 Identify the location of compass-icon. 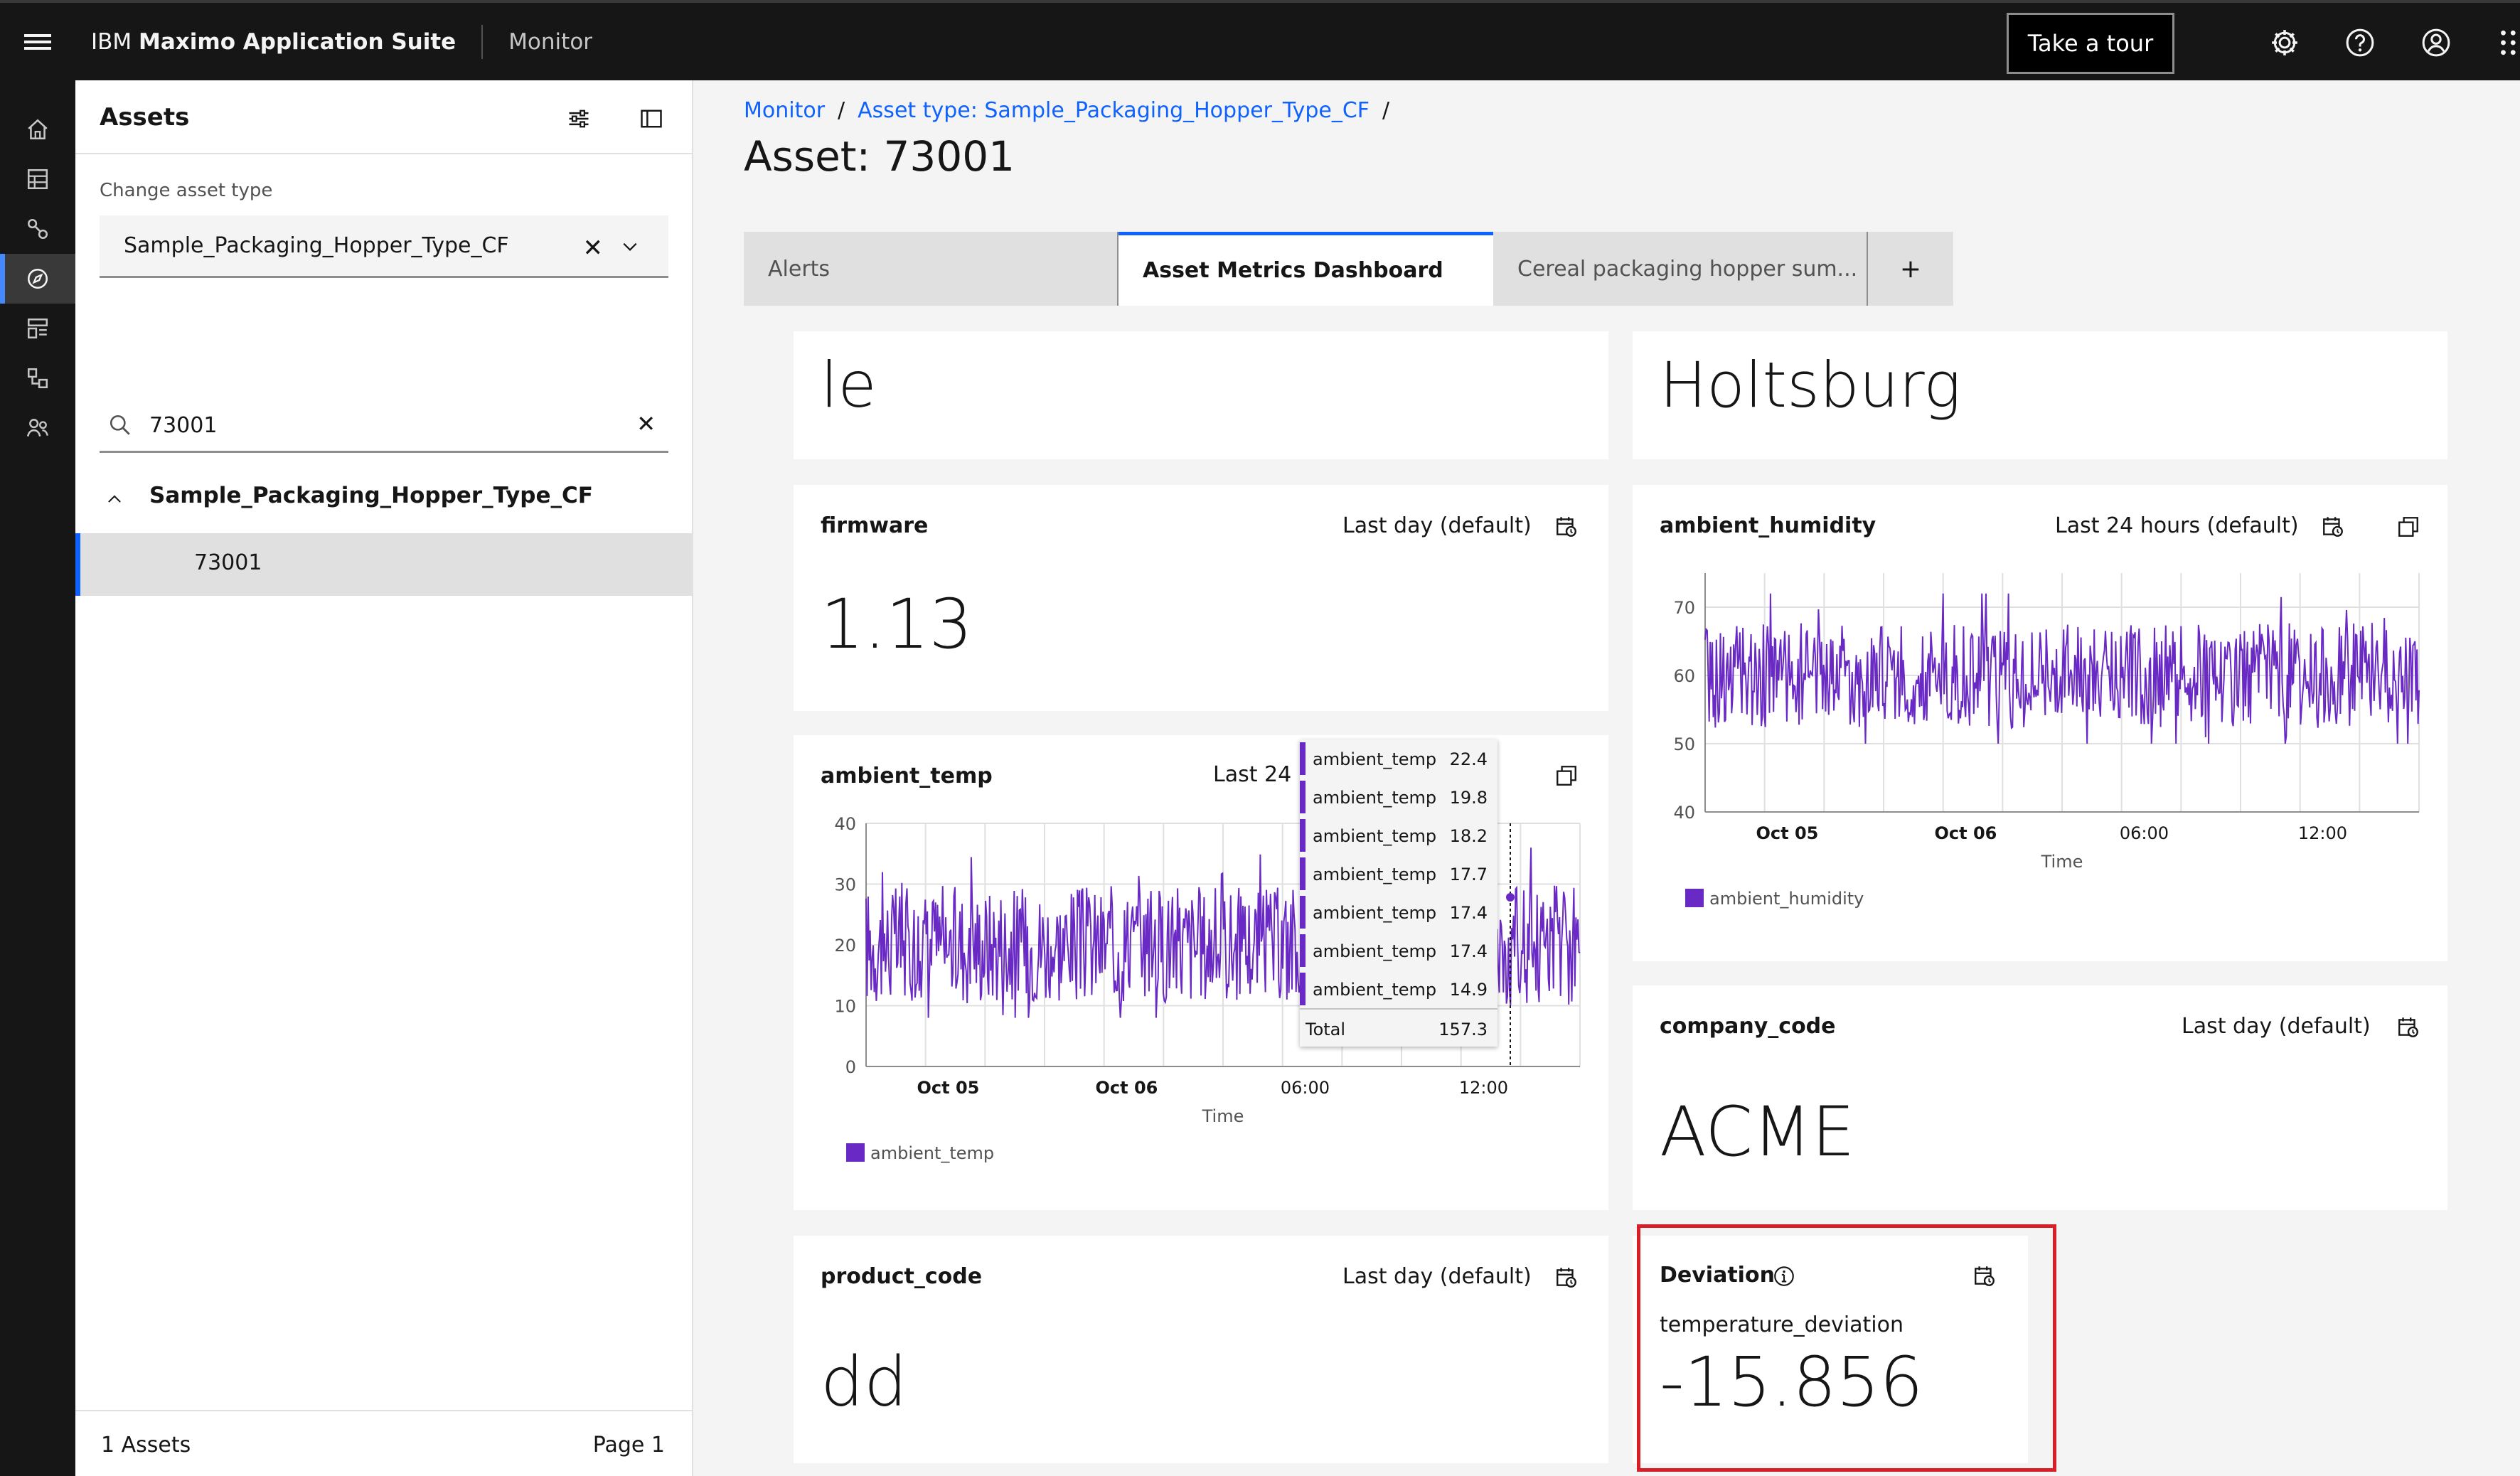
(37, 278).